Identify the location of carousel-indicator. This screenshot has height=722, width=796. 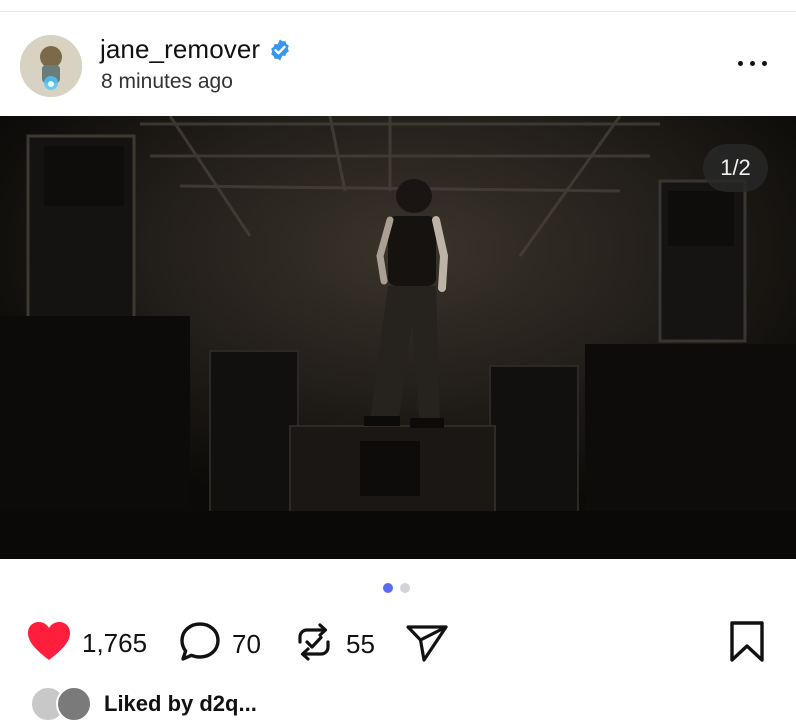
(396, 588).